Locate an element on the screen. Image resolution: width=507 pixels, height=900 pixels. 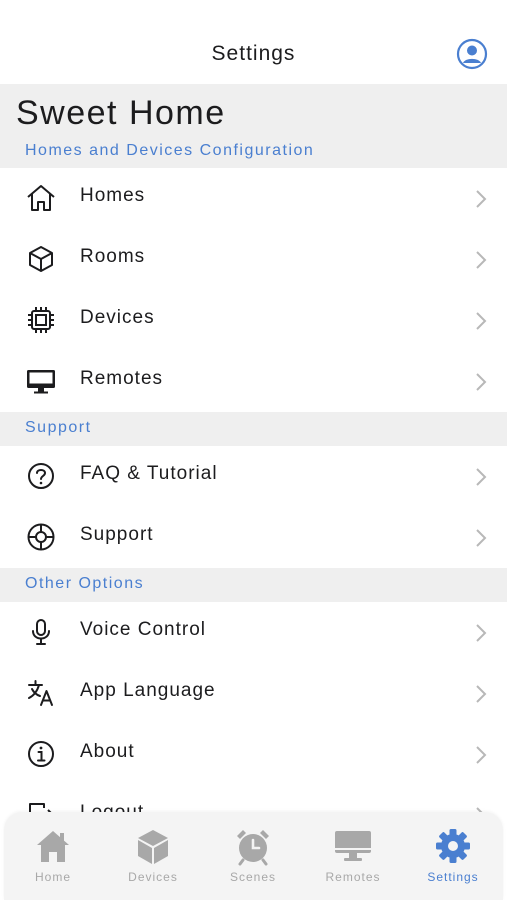
logout-icon is located at coordinates (41, 805).